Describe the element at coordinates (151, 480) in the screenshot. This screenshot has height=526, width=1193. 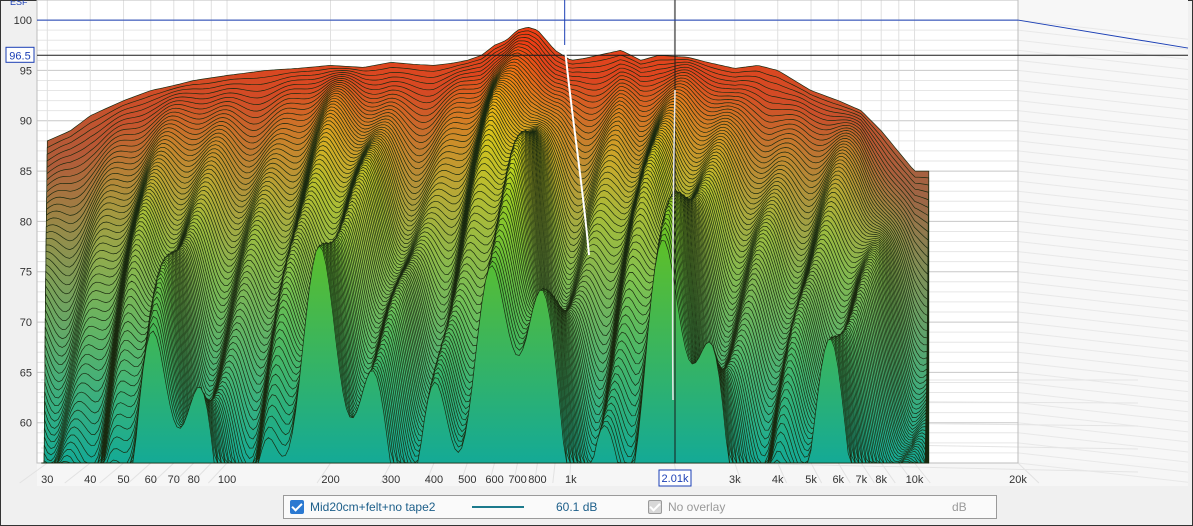
I see `x-tick-label: 60` at that location.